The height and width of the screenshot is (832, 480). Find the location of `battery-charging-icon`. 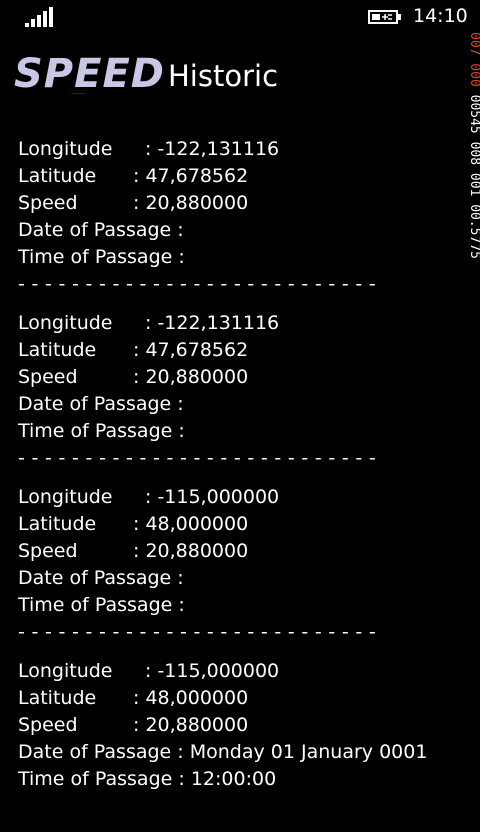

battery-charging-icon is located at coordinates (384, 17).